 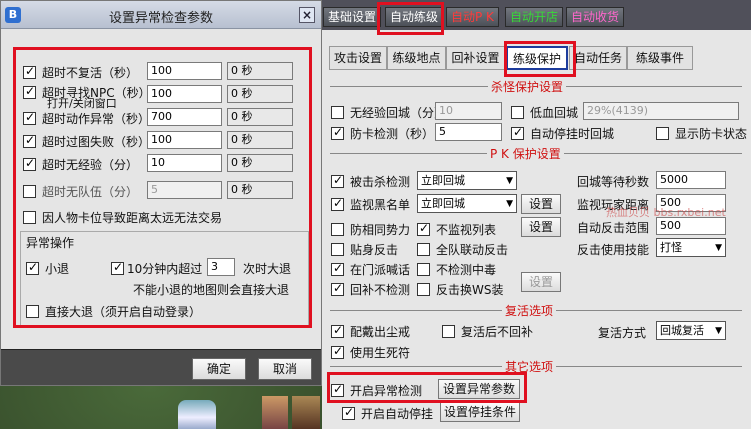 I want to click on row-no-team: 超时无队伍（分）, so click(x=80, y=191).